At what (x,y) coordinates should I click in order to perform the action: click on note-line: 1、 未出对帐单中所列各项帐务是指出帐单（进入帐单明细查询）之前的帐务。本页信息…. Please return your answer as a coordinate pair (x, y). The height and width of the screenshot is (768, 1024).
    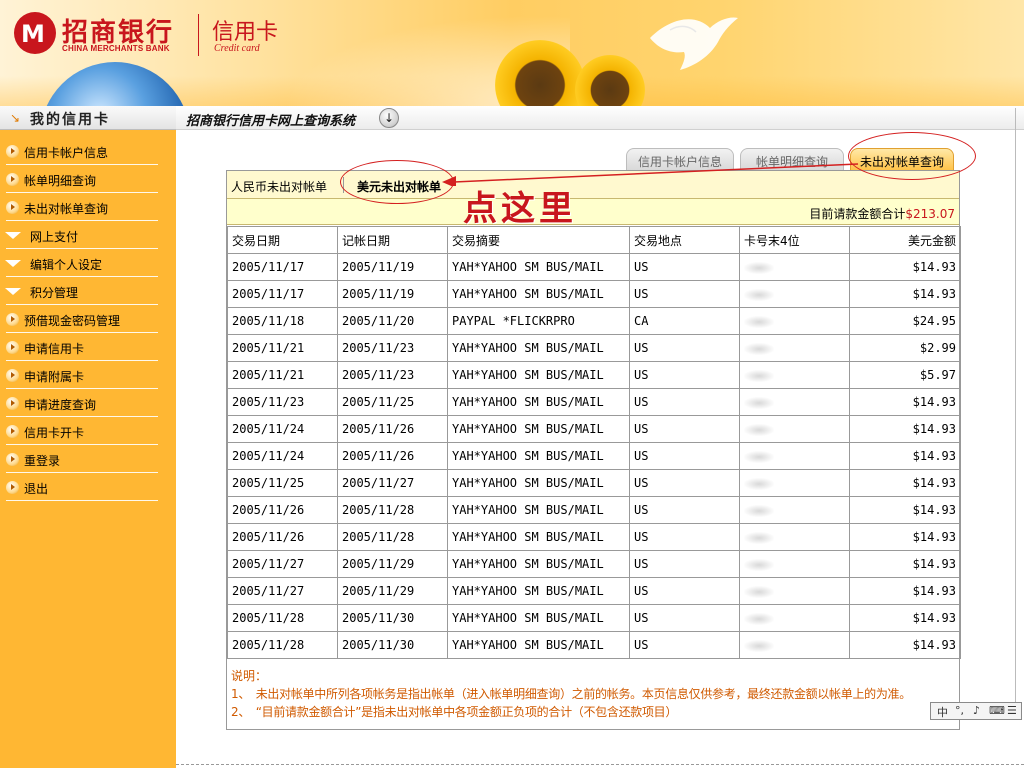
    Looking at the image, I should click on (571, 694).